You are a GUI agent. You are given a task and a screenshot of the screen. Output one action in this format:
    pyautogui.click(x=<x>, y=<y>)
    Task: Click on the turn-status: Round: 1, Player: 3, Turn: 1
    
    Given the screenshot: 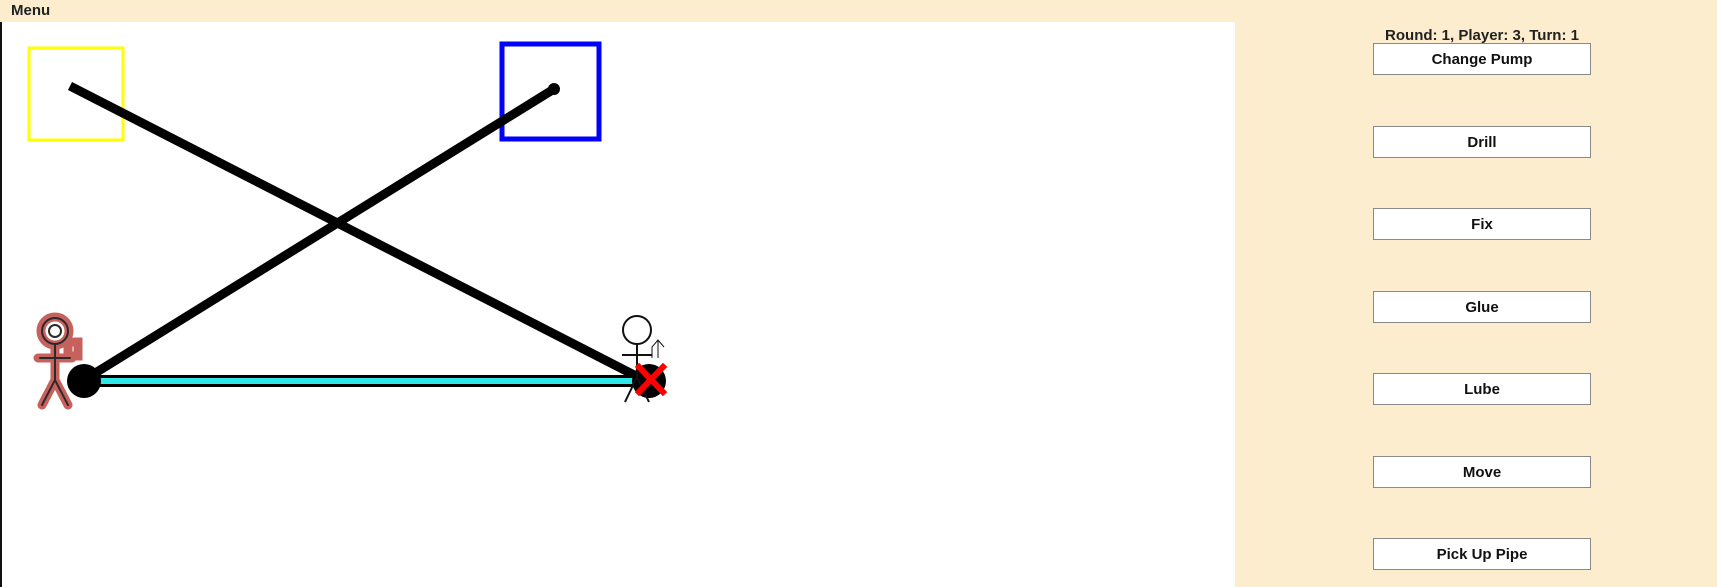 What is the action you would take?
    pyautogui.click(x=1482, y=35)
    